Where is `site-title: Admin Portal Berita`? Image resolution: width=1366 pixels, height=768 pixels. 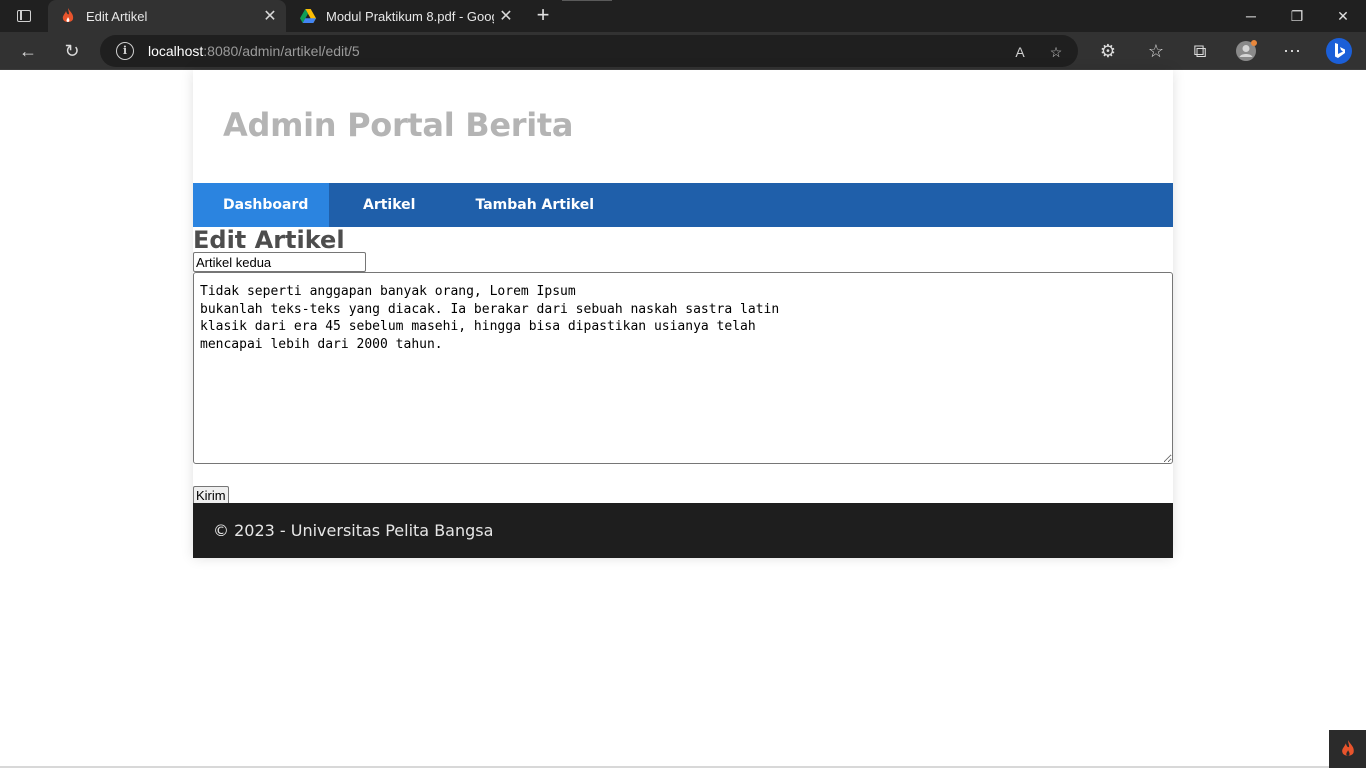 site-title: Admin Portal Berita is located at coordinates (398, 125).